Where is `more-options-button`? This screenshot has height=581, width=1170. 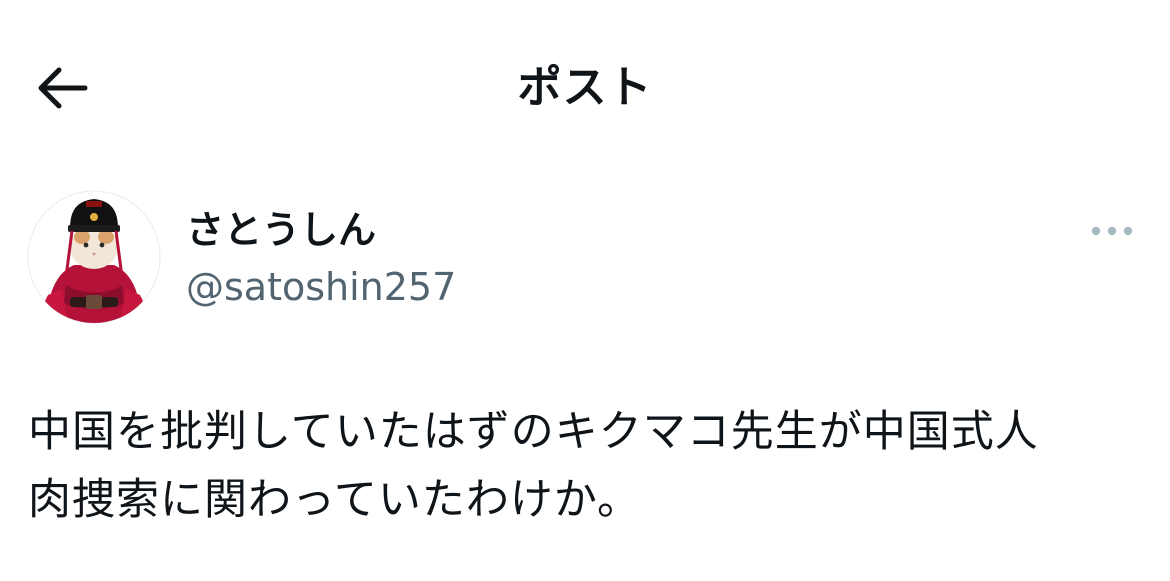
more-options-button is located at coordinates (1112, 231).